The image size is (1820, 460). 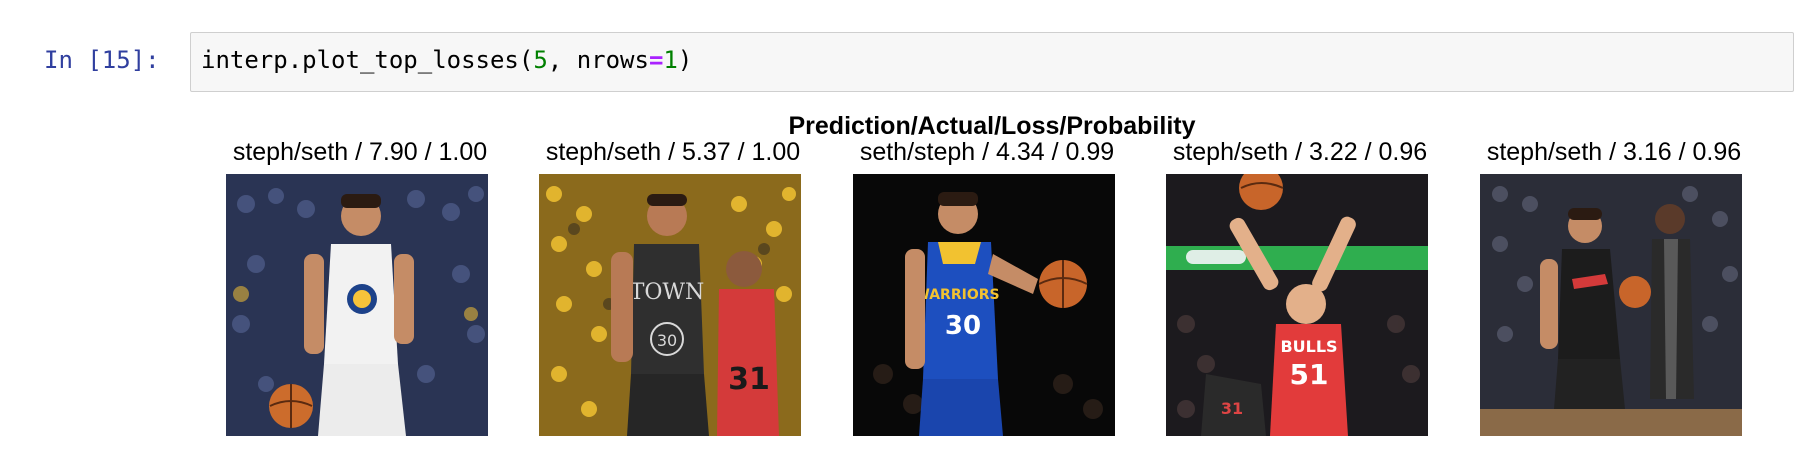 What do you see at coordinates (956, 295) in the screenshot?
I see `svg-text: WARRIORS` at bounding box center [956, 295].